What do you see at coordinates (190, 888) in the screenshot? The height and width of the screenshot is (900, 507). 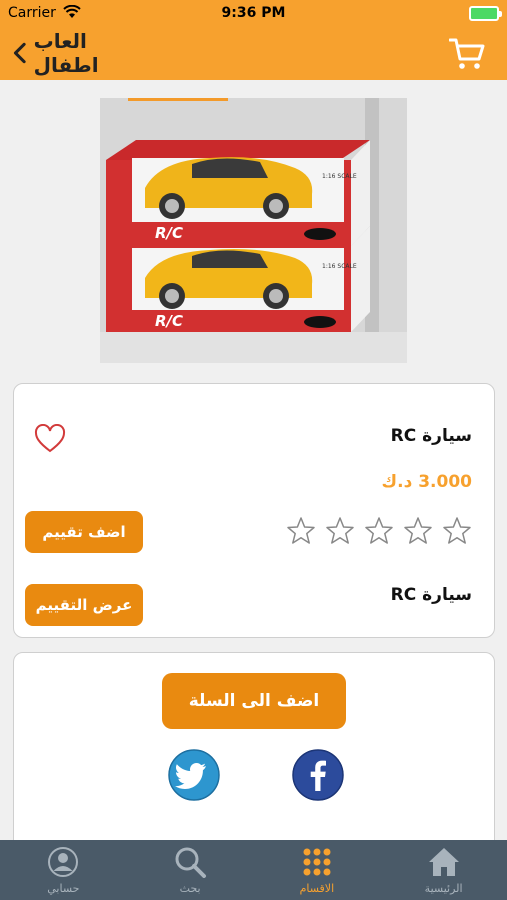 I see `tab-label: بحث` at bounding box center [190, 888].